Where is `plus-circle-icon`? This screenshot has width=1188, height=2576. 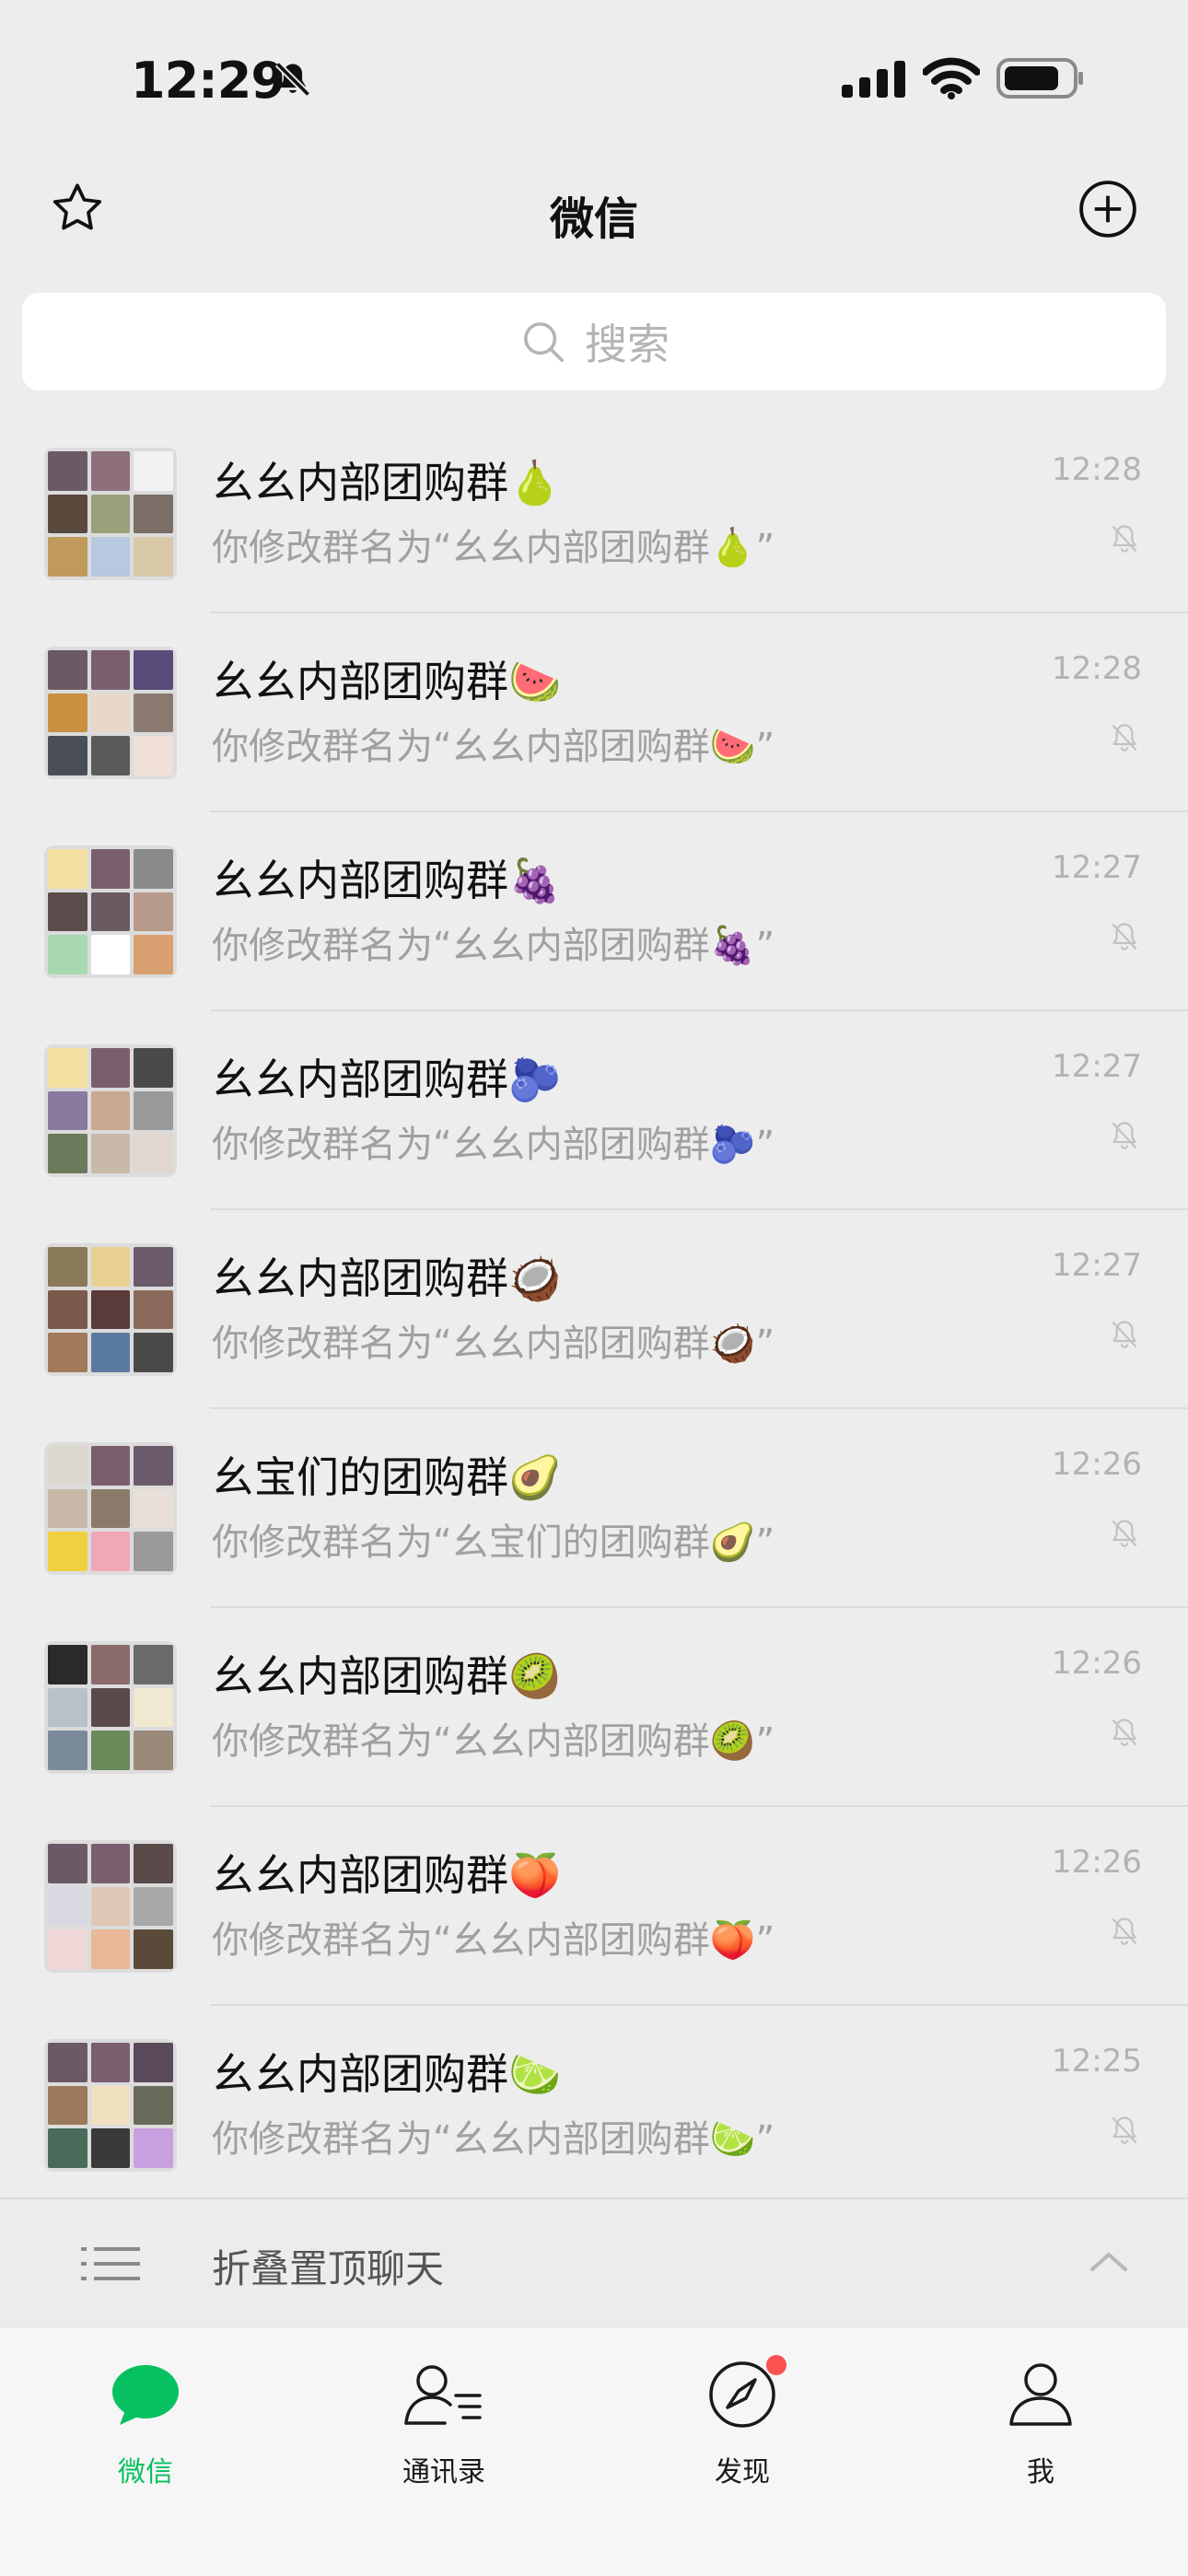
plus-circle-icon is located at coordinates (1107, 211).